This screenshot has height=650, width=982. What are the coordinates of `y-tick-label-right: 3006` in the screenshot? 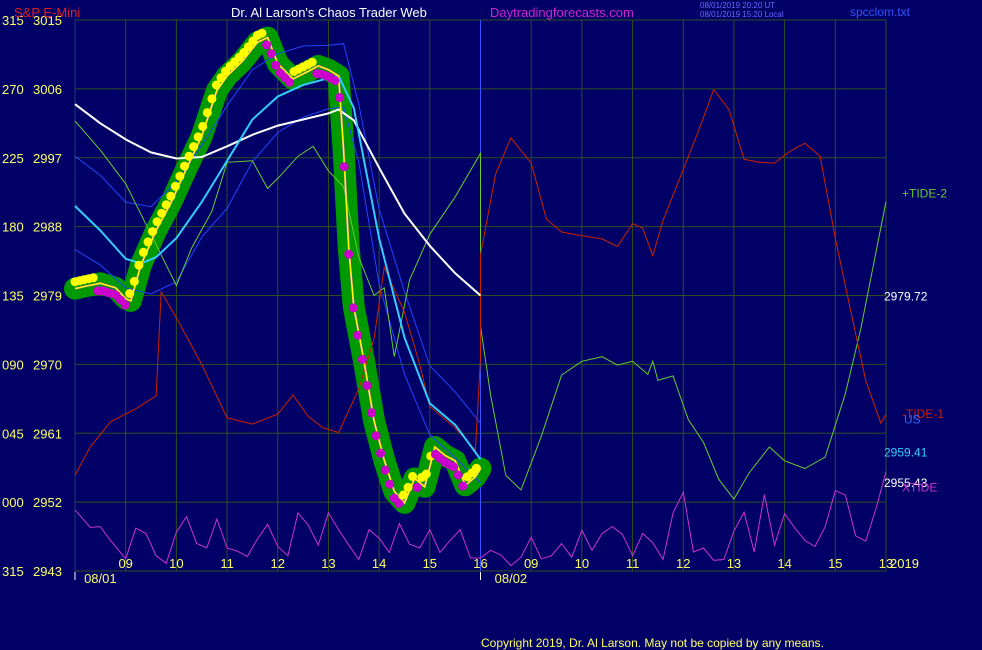 It's located at (47, 89).